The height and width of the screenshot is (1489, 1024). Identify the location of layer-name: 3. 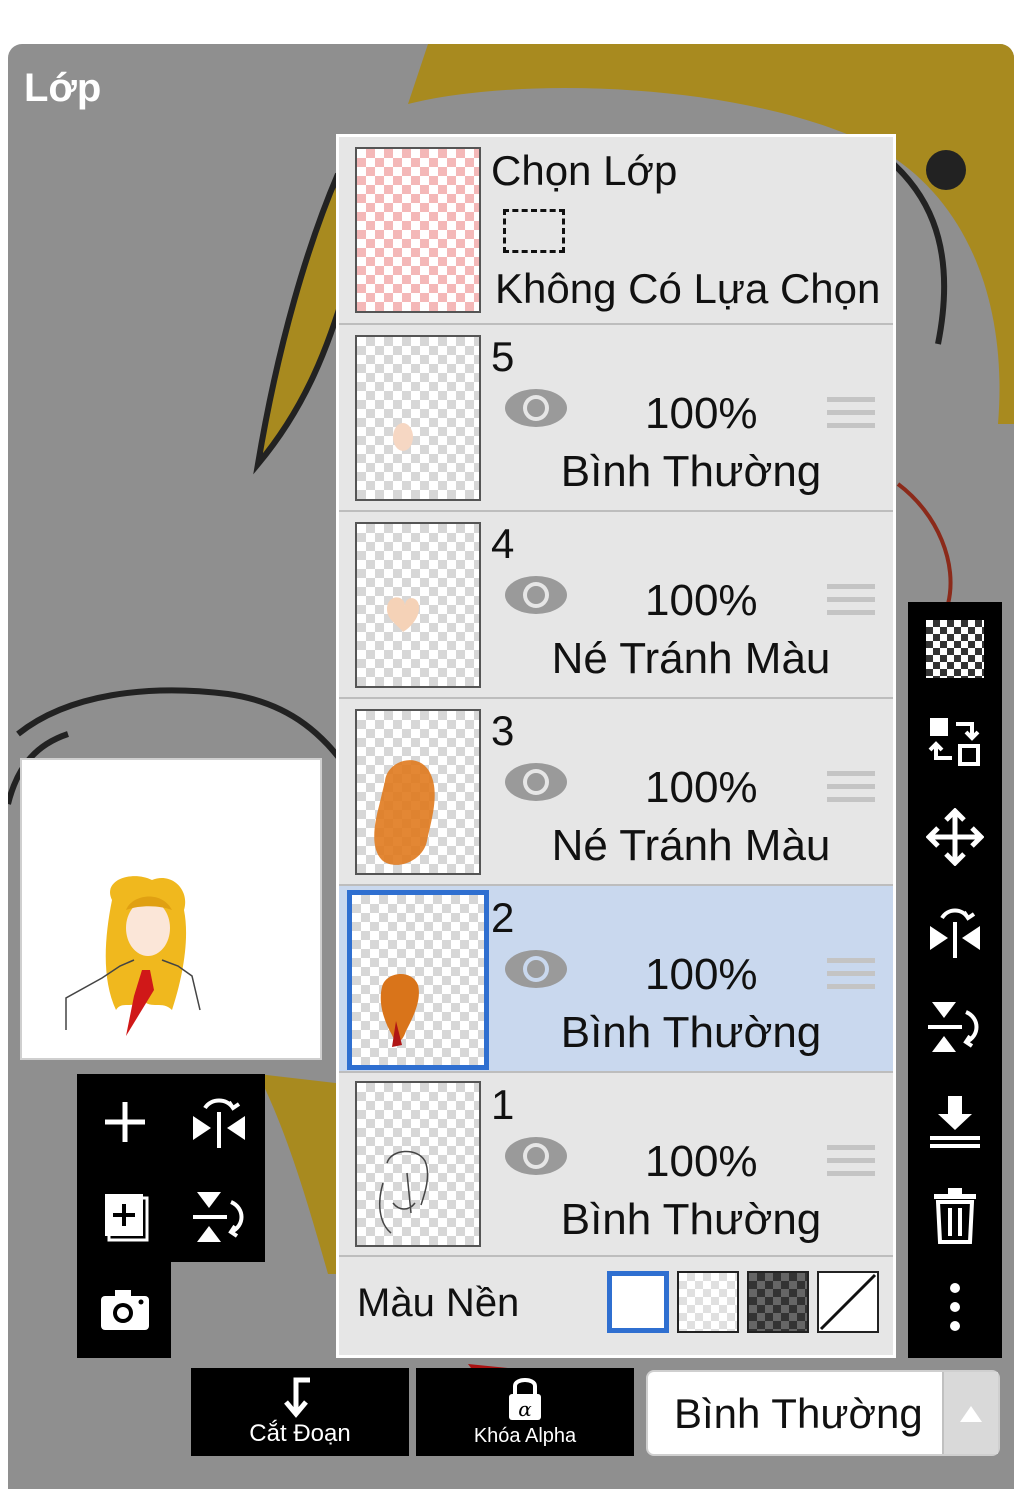
(503, 730).